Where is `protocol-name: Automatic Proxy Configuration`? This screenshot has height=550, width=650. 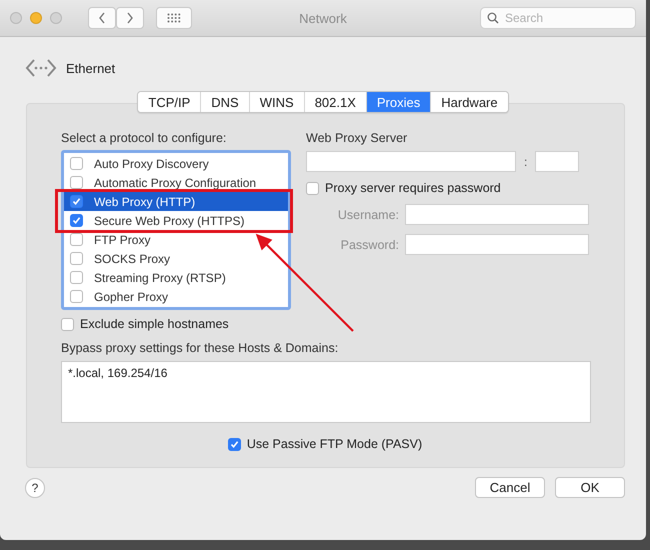
protocol-name: Automatic Proxy Configuration is located at coordinates (175, 183).